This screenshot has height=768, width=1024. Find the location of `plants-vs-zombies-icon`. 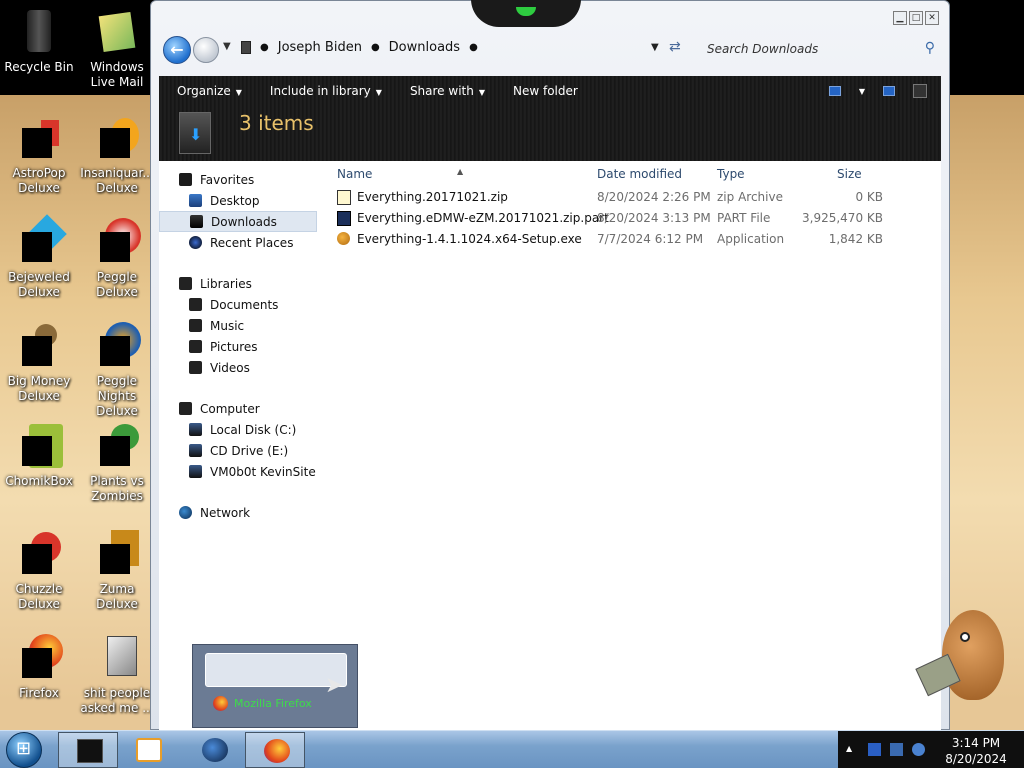

plants-vs-zombies-icon is located at coordinates (117, 446).